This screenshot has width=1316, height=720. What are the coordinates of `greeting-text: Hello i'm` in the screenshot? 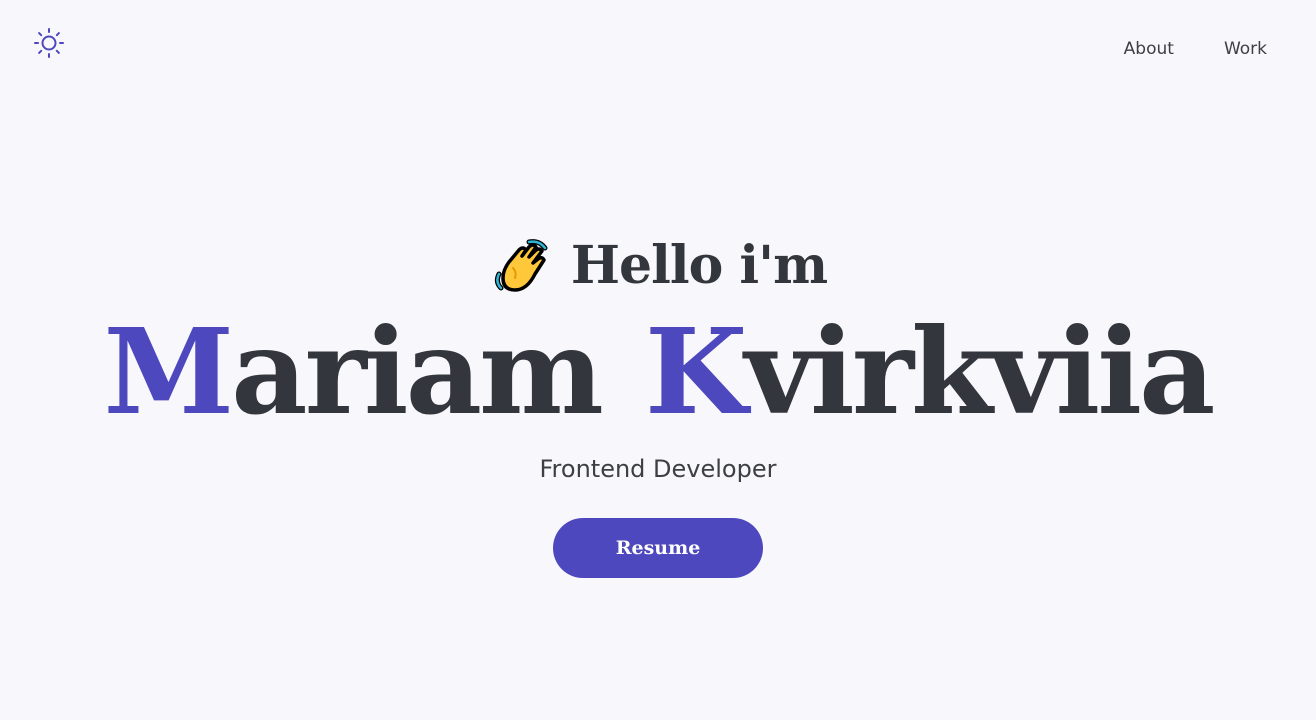 It's located at (699, 265).